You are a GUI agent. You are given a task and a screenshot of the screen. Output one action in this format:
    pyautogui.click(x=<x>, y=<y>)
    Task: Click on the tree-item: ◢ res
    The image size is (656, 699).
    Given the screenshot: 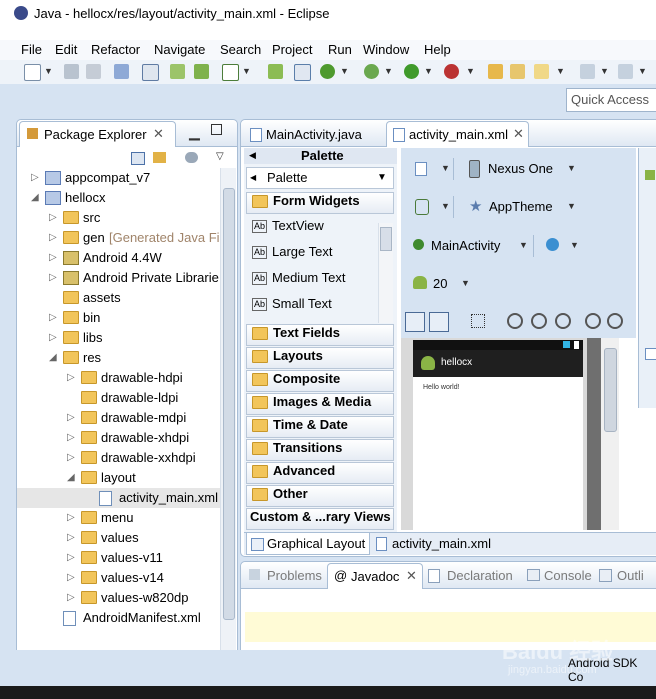 What is the action you would take?
    pyautogui.click(x=118, y=358)
    